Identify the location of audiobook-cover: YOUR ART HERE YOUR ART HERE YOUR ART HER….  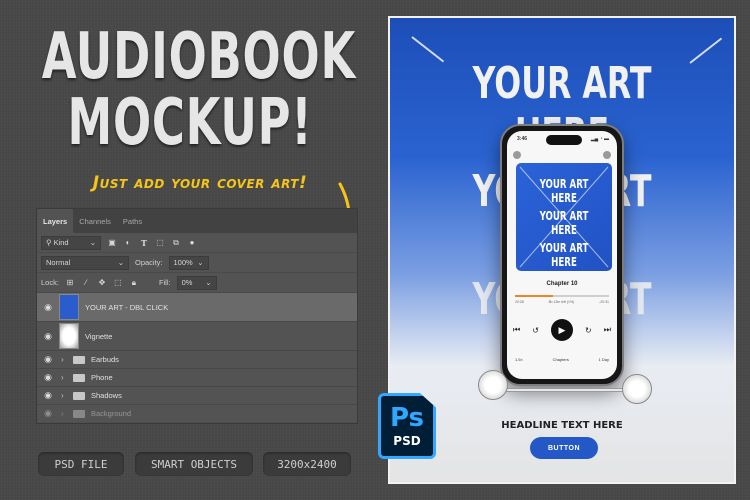
(564, 217).